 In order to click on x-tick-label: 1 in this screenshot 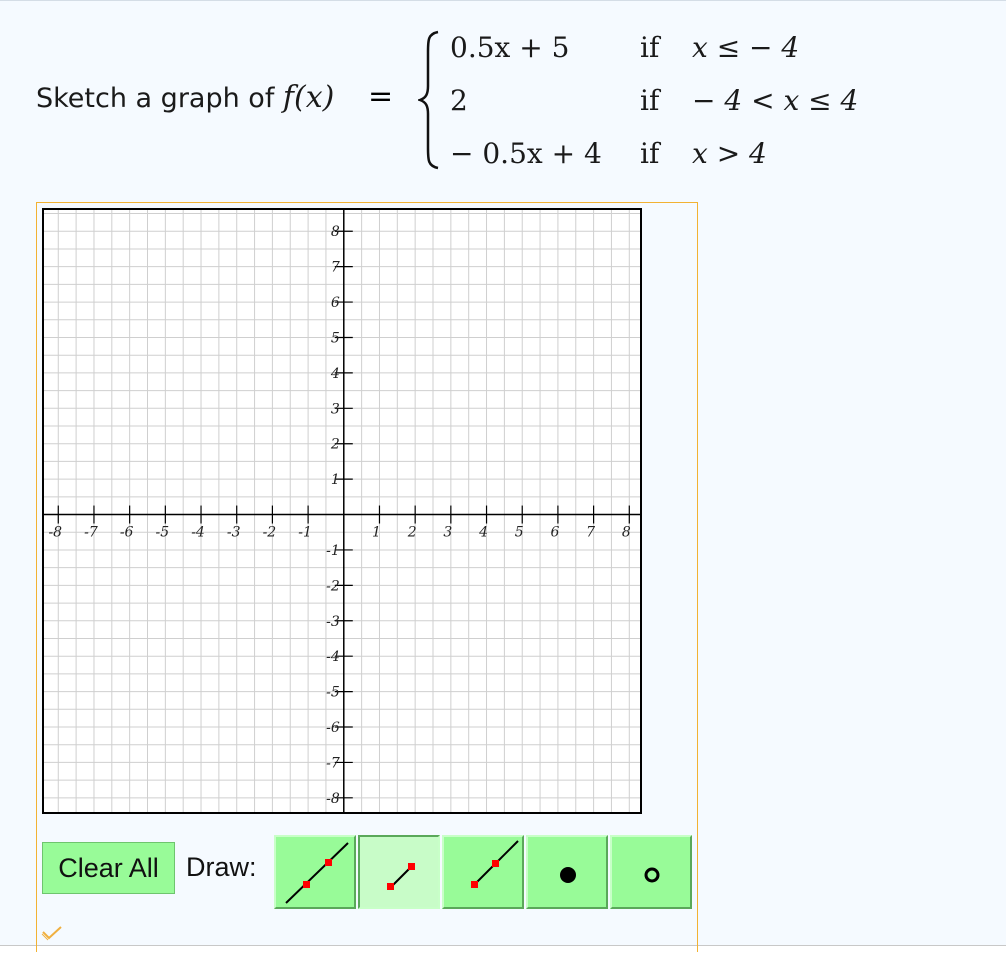, I will do `click(376, 533)`.